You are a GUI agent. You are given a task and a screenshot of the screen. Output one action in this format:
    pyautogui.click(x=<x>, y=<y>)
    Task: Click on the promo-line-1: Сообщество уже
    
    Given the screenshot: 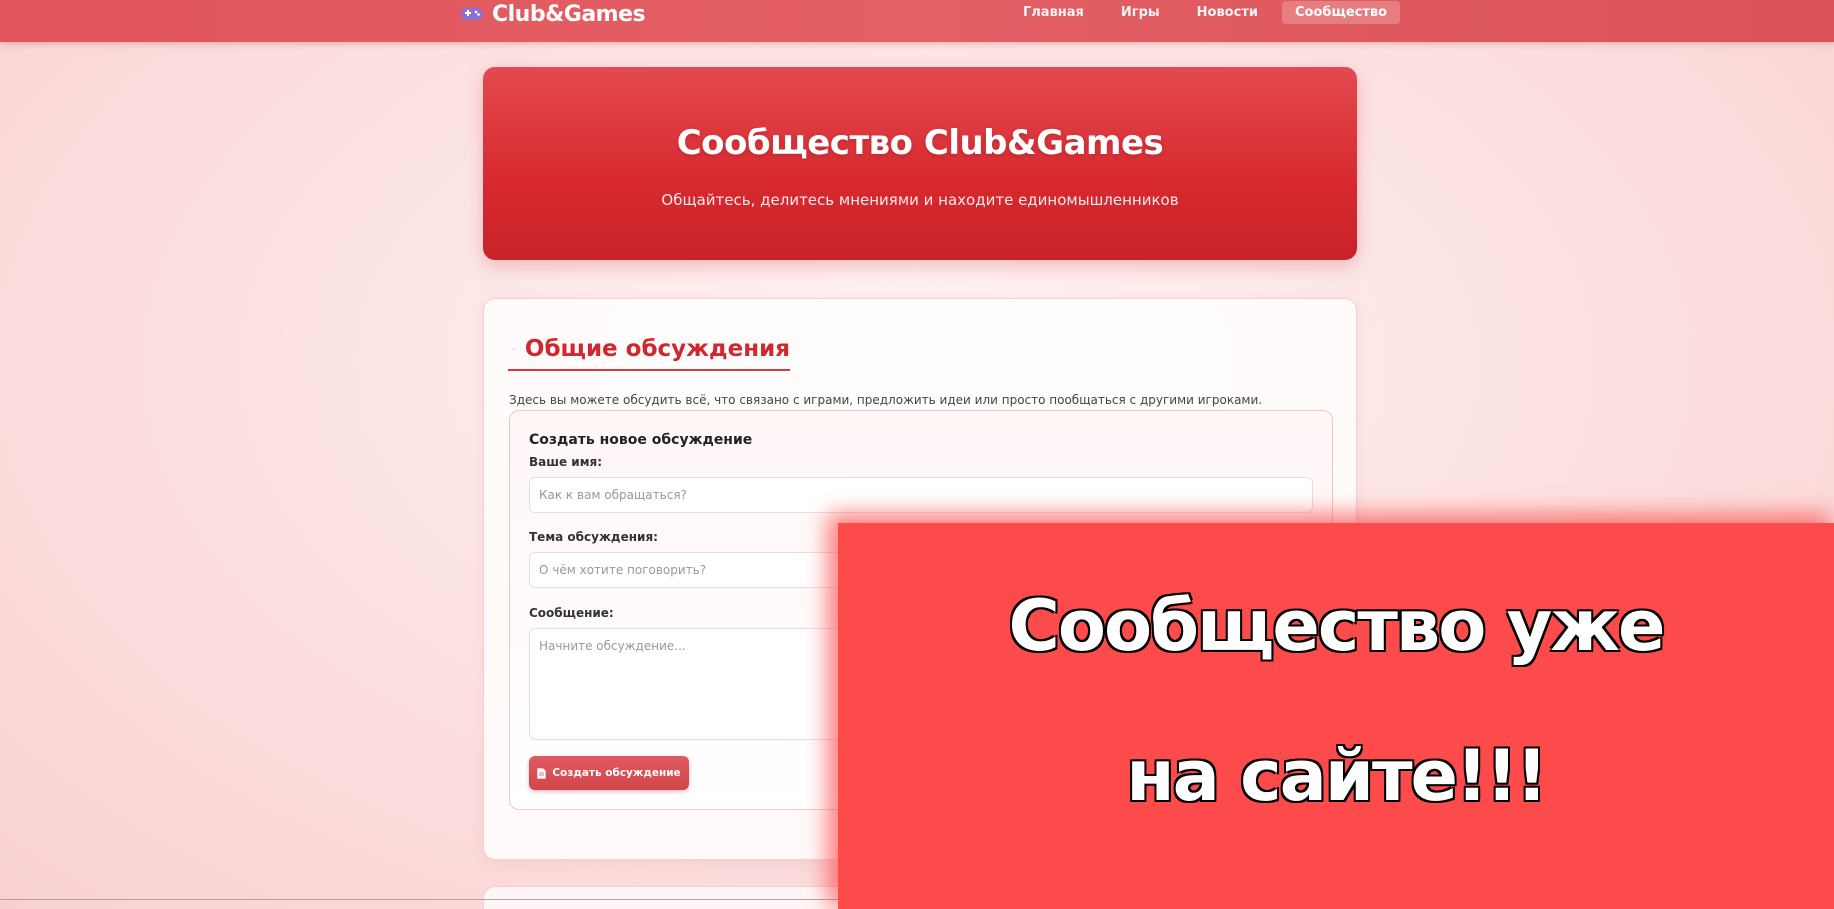 What is the action you would take?
    pyautogui.click(x=1337, y=626)
    